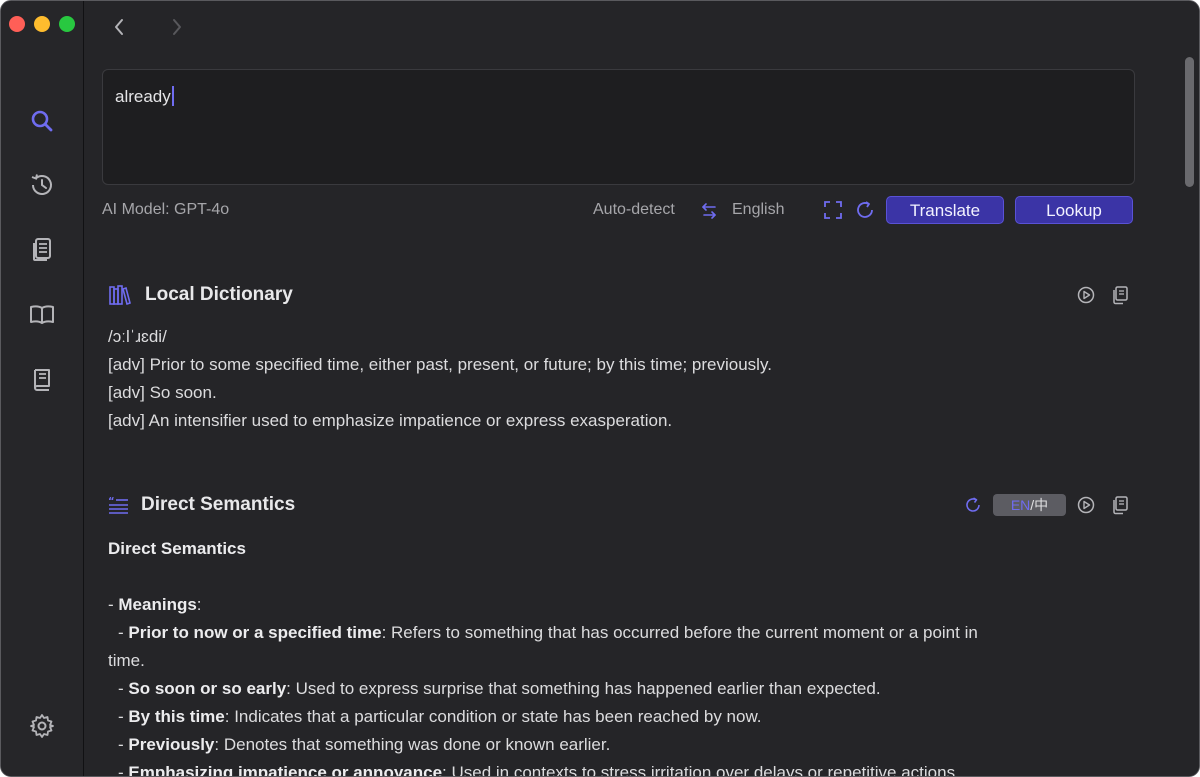 This screenshot has width=1200, height=777. What do you see at coordinates (207, 688) in the screenshot?
I see `meaning-term: So soon or so early` at bounding box center [207, 688].